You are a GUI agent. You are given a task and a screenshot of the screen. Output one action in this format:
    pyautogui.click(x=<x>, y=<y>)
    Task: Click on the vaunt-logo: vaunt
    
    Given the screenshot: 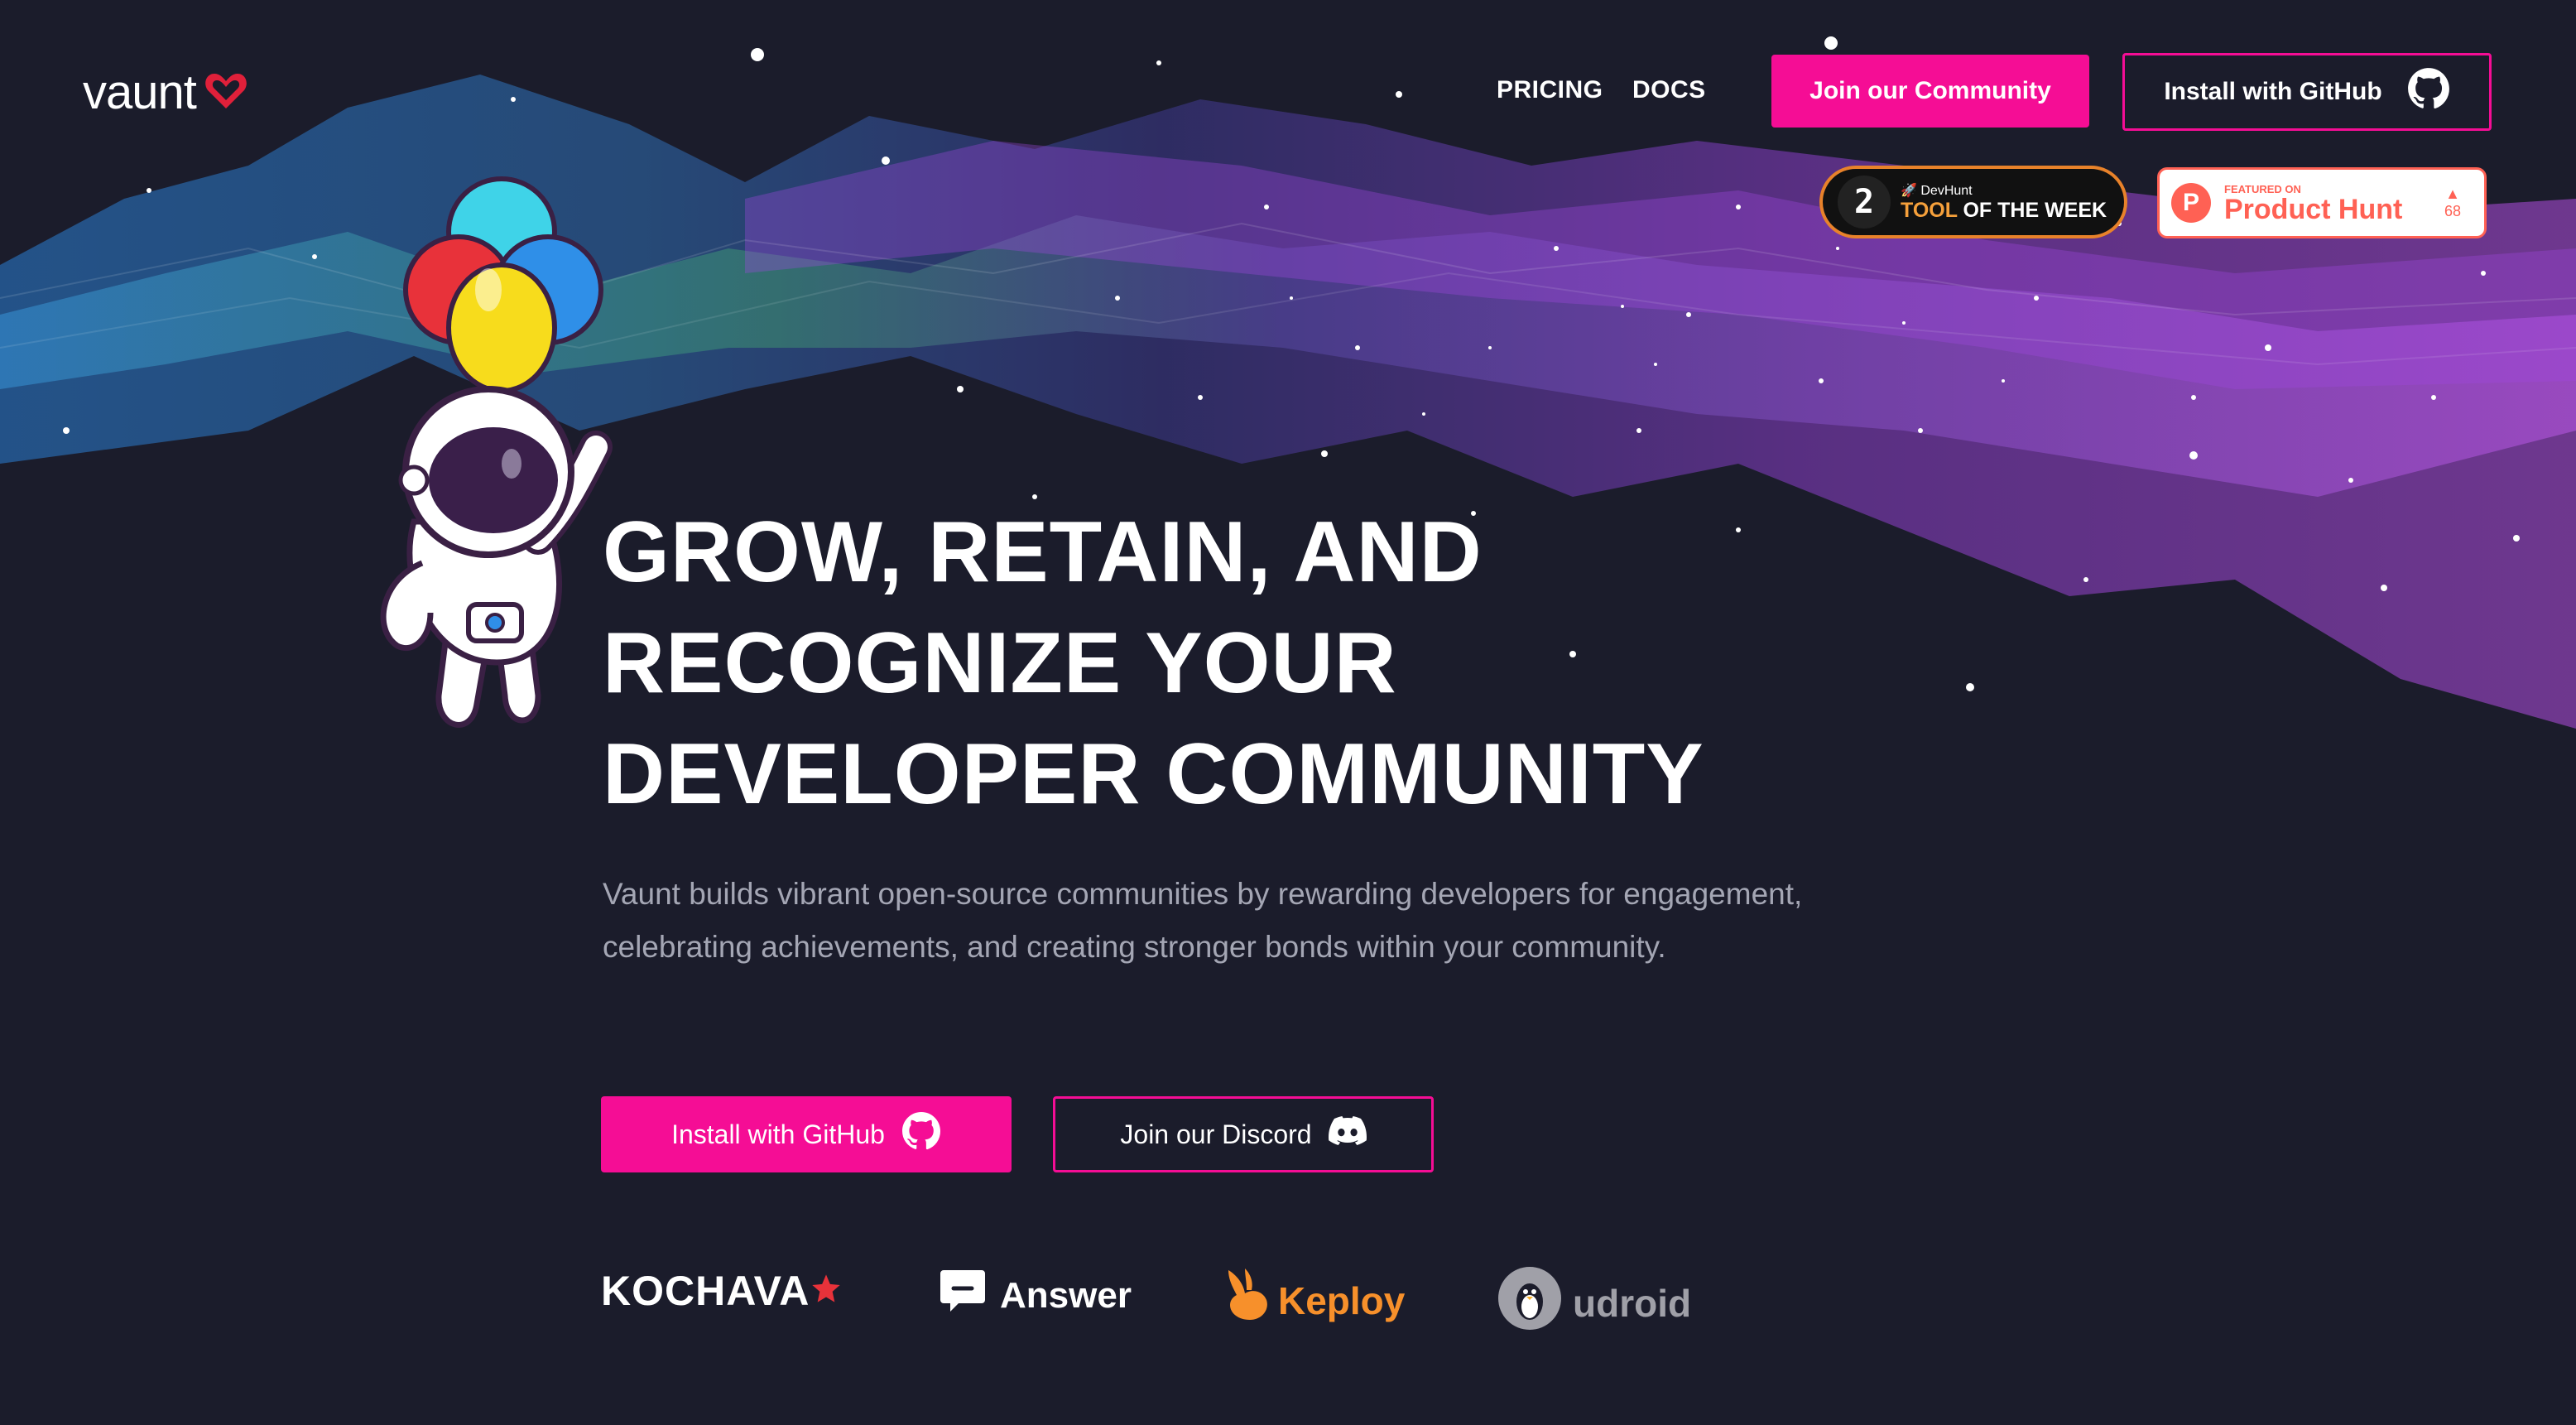 What is the action you would take?
    pyautogui.click(x=166, y=92)
    